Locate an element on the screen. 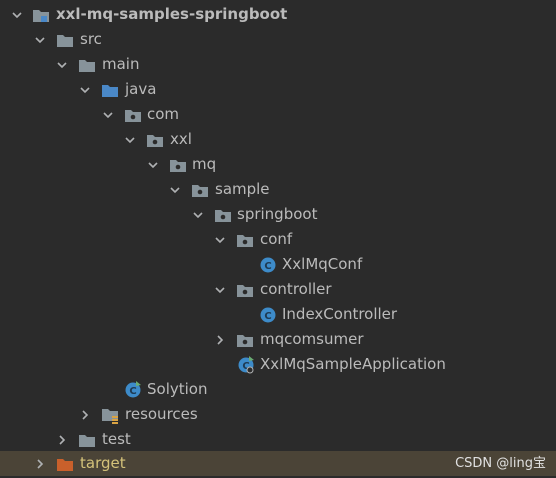  tree-item-label: target is located at coordinates (103, 463).